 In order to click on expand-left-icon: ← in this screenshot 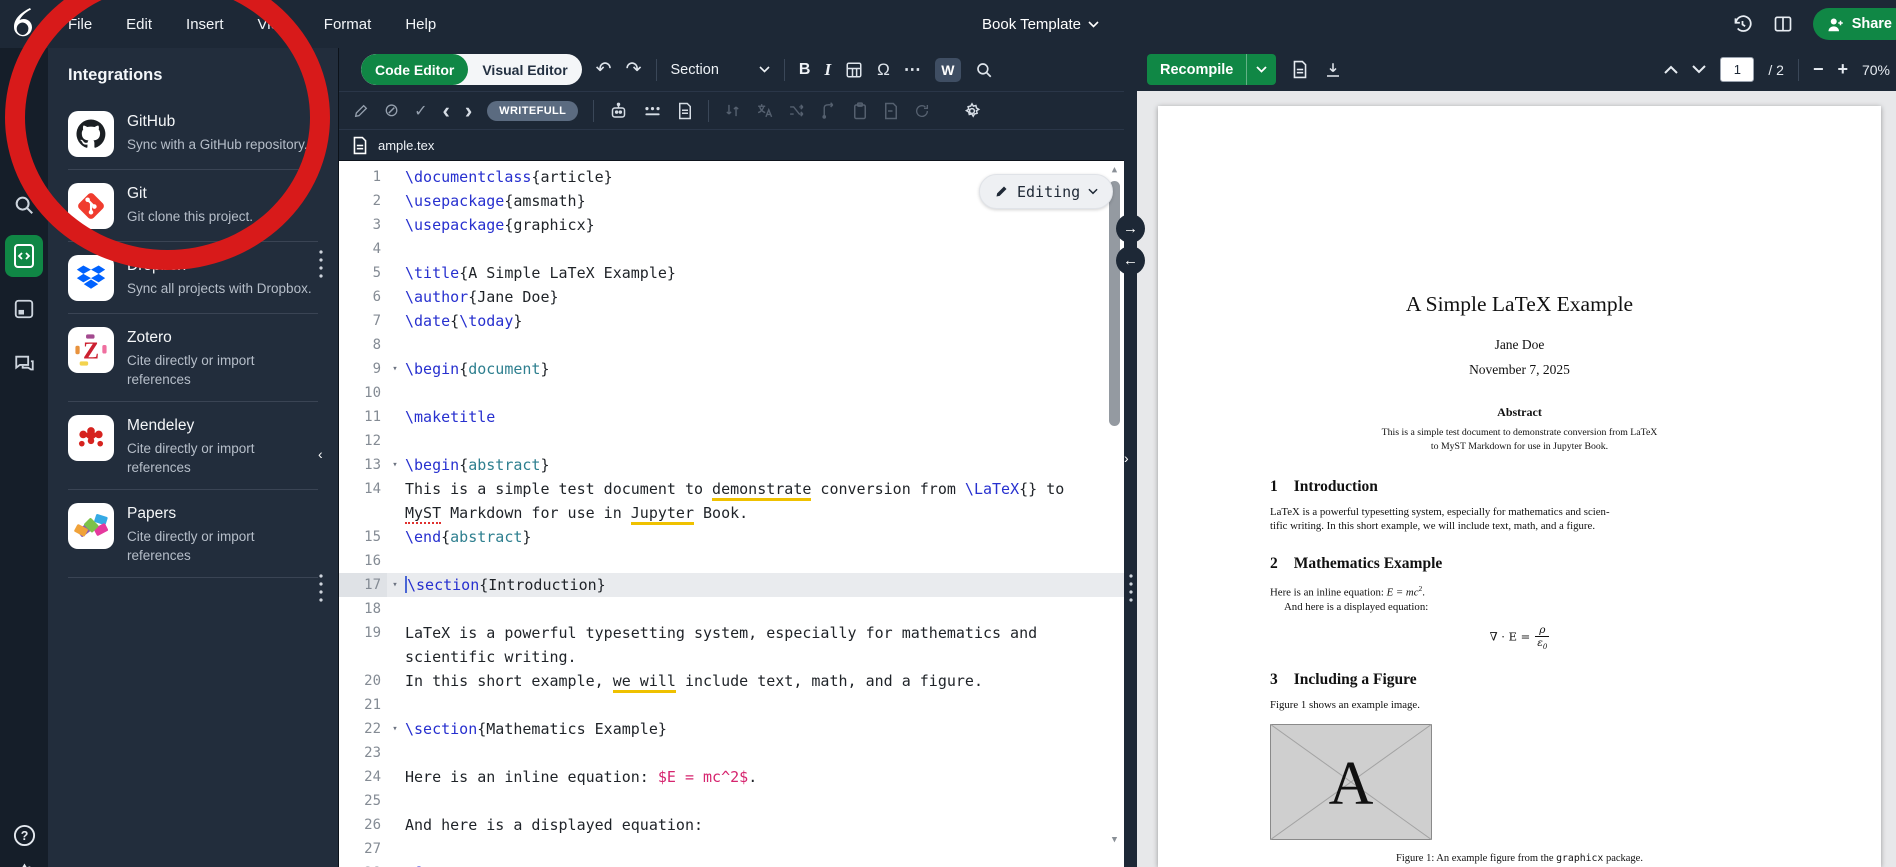, I will do `click(1130, 260)`.